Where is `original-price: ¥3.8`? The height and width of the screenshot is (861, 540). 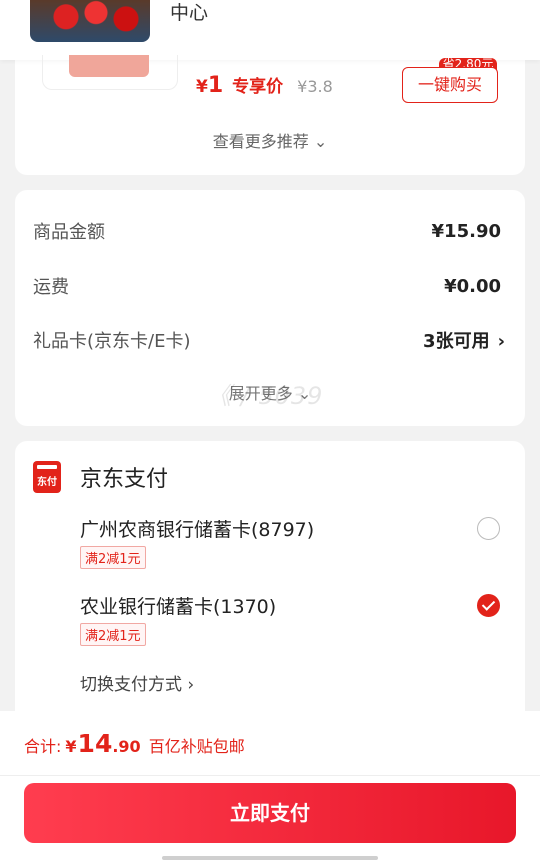
original-price: ¥3.8 is located at coordinates (315, 86).